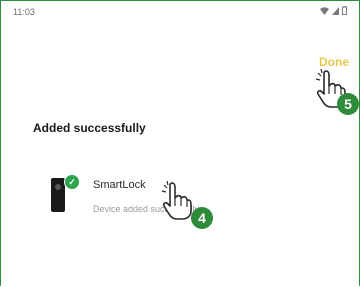 The image size is (360, 287). I want to click on wifi-icon, so click(324, 10).